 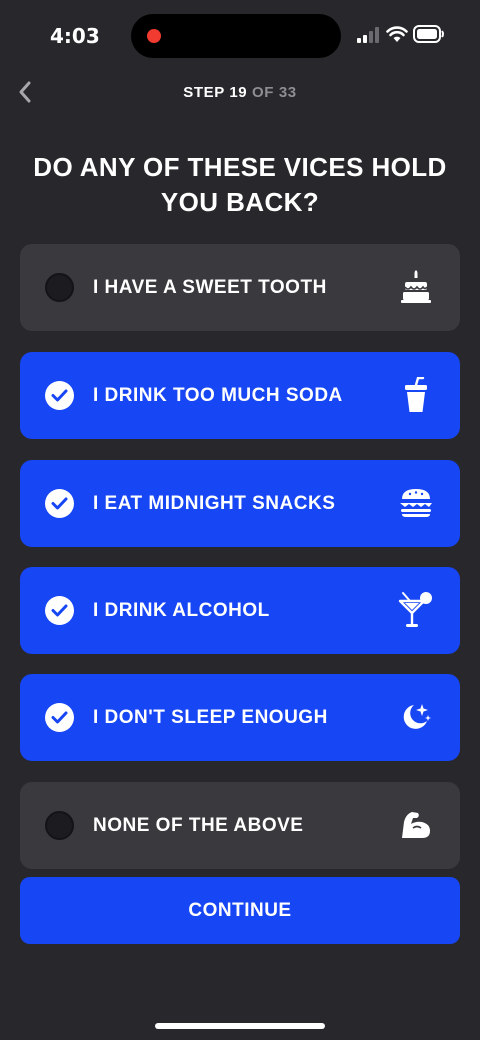 What do you see at coordinates (240, 1026) in the screenshot?
I see `home-indicator` at bounding box center [240, 1026].